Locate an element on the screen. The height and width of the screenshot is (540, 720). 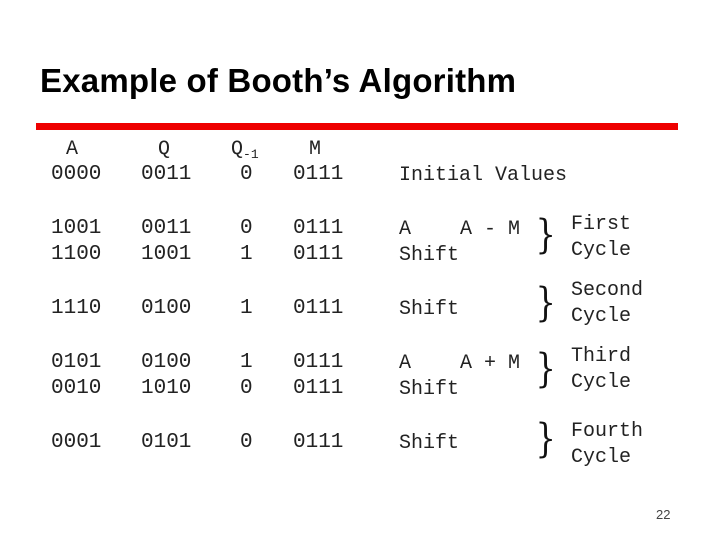
op-add-rhs: A + M is located at coordinates (490, 363).